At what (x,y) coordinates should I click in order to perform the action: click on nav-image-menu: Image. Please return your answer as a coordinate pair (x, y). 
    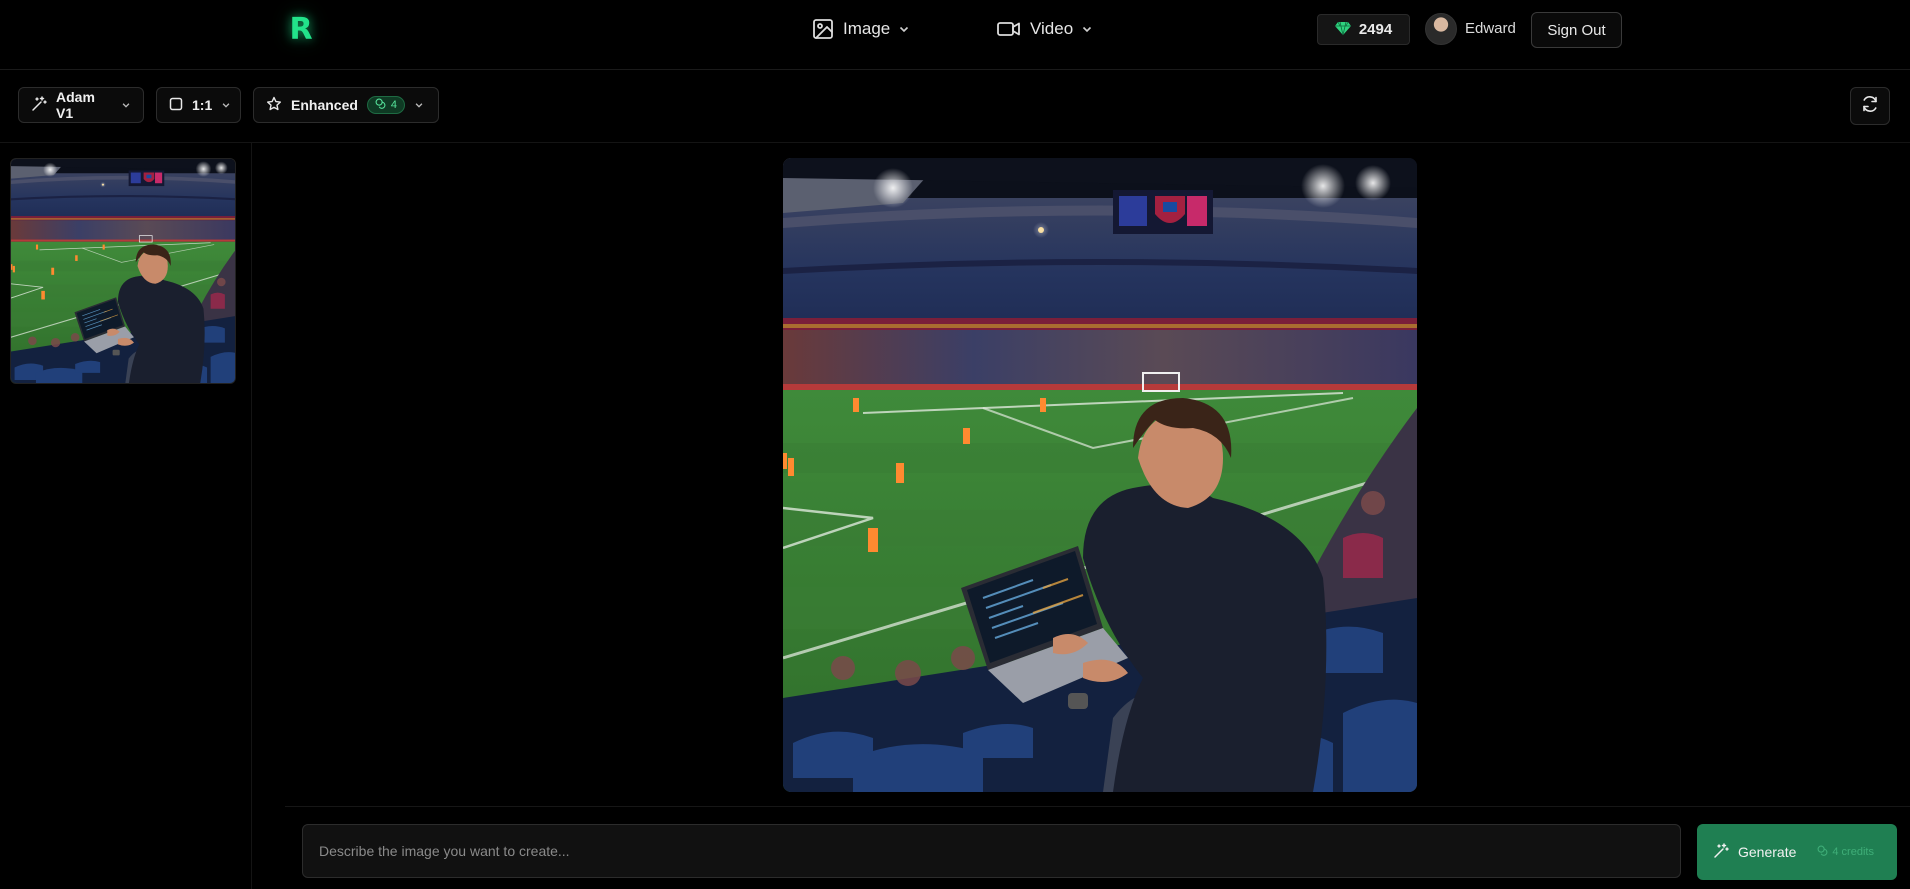
    Looking at the image, I should click on (860, 29).